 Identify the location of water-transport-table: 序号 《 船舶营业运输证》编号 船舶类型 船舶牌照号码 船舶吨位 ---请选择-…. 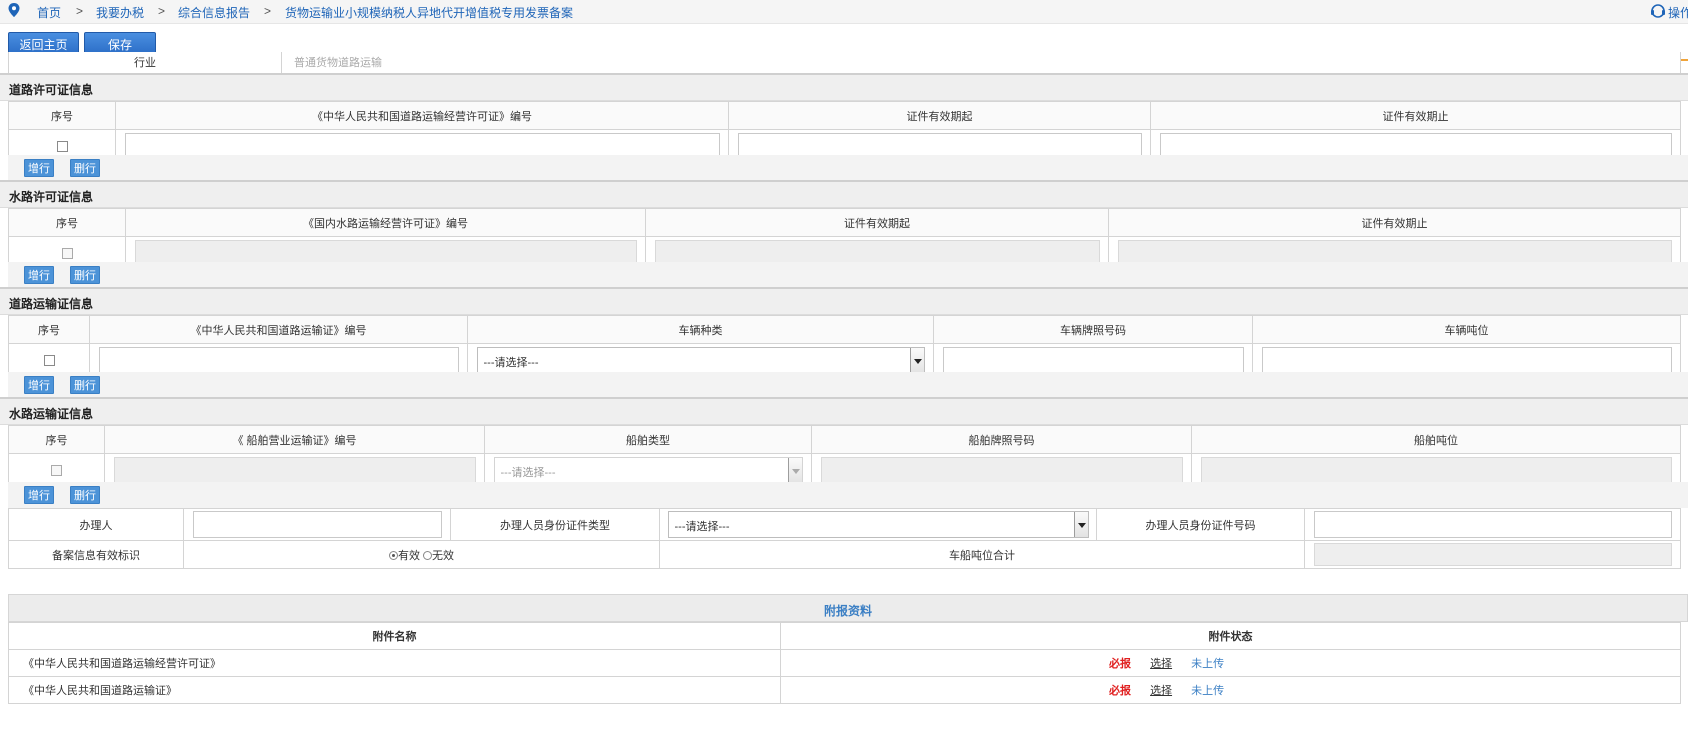
(844, 456).